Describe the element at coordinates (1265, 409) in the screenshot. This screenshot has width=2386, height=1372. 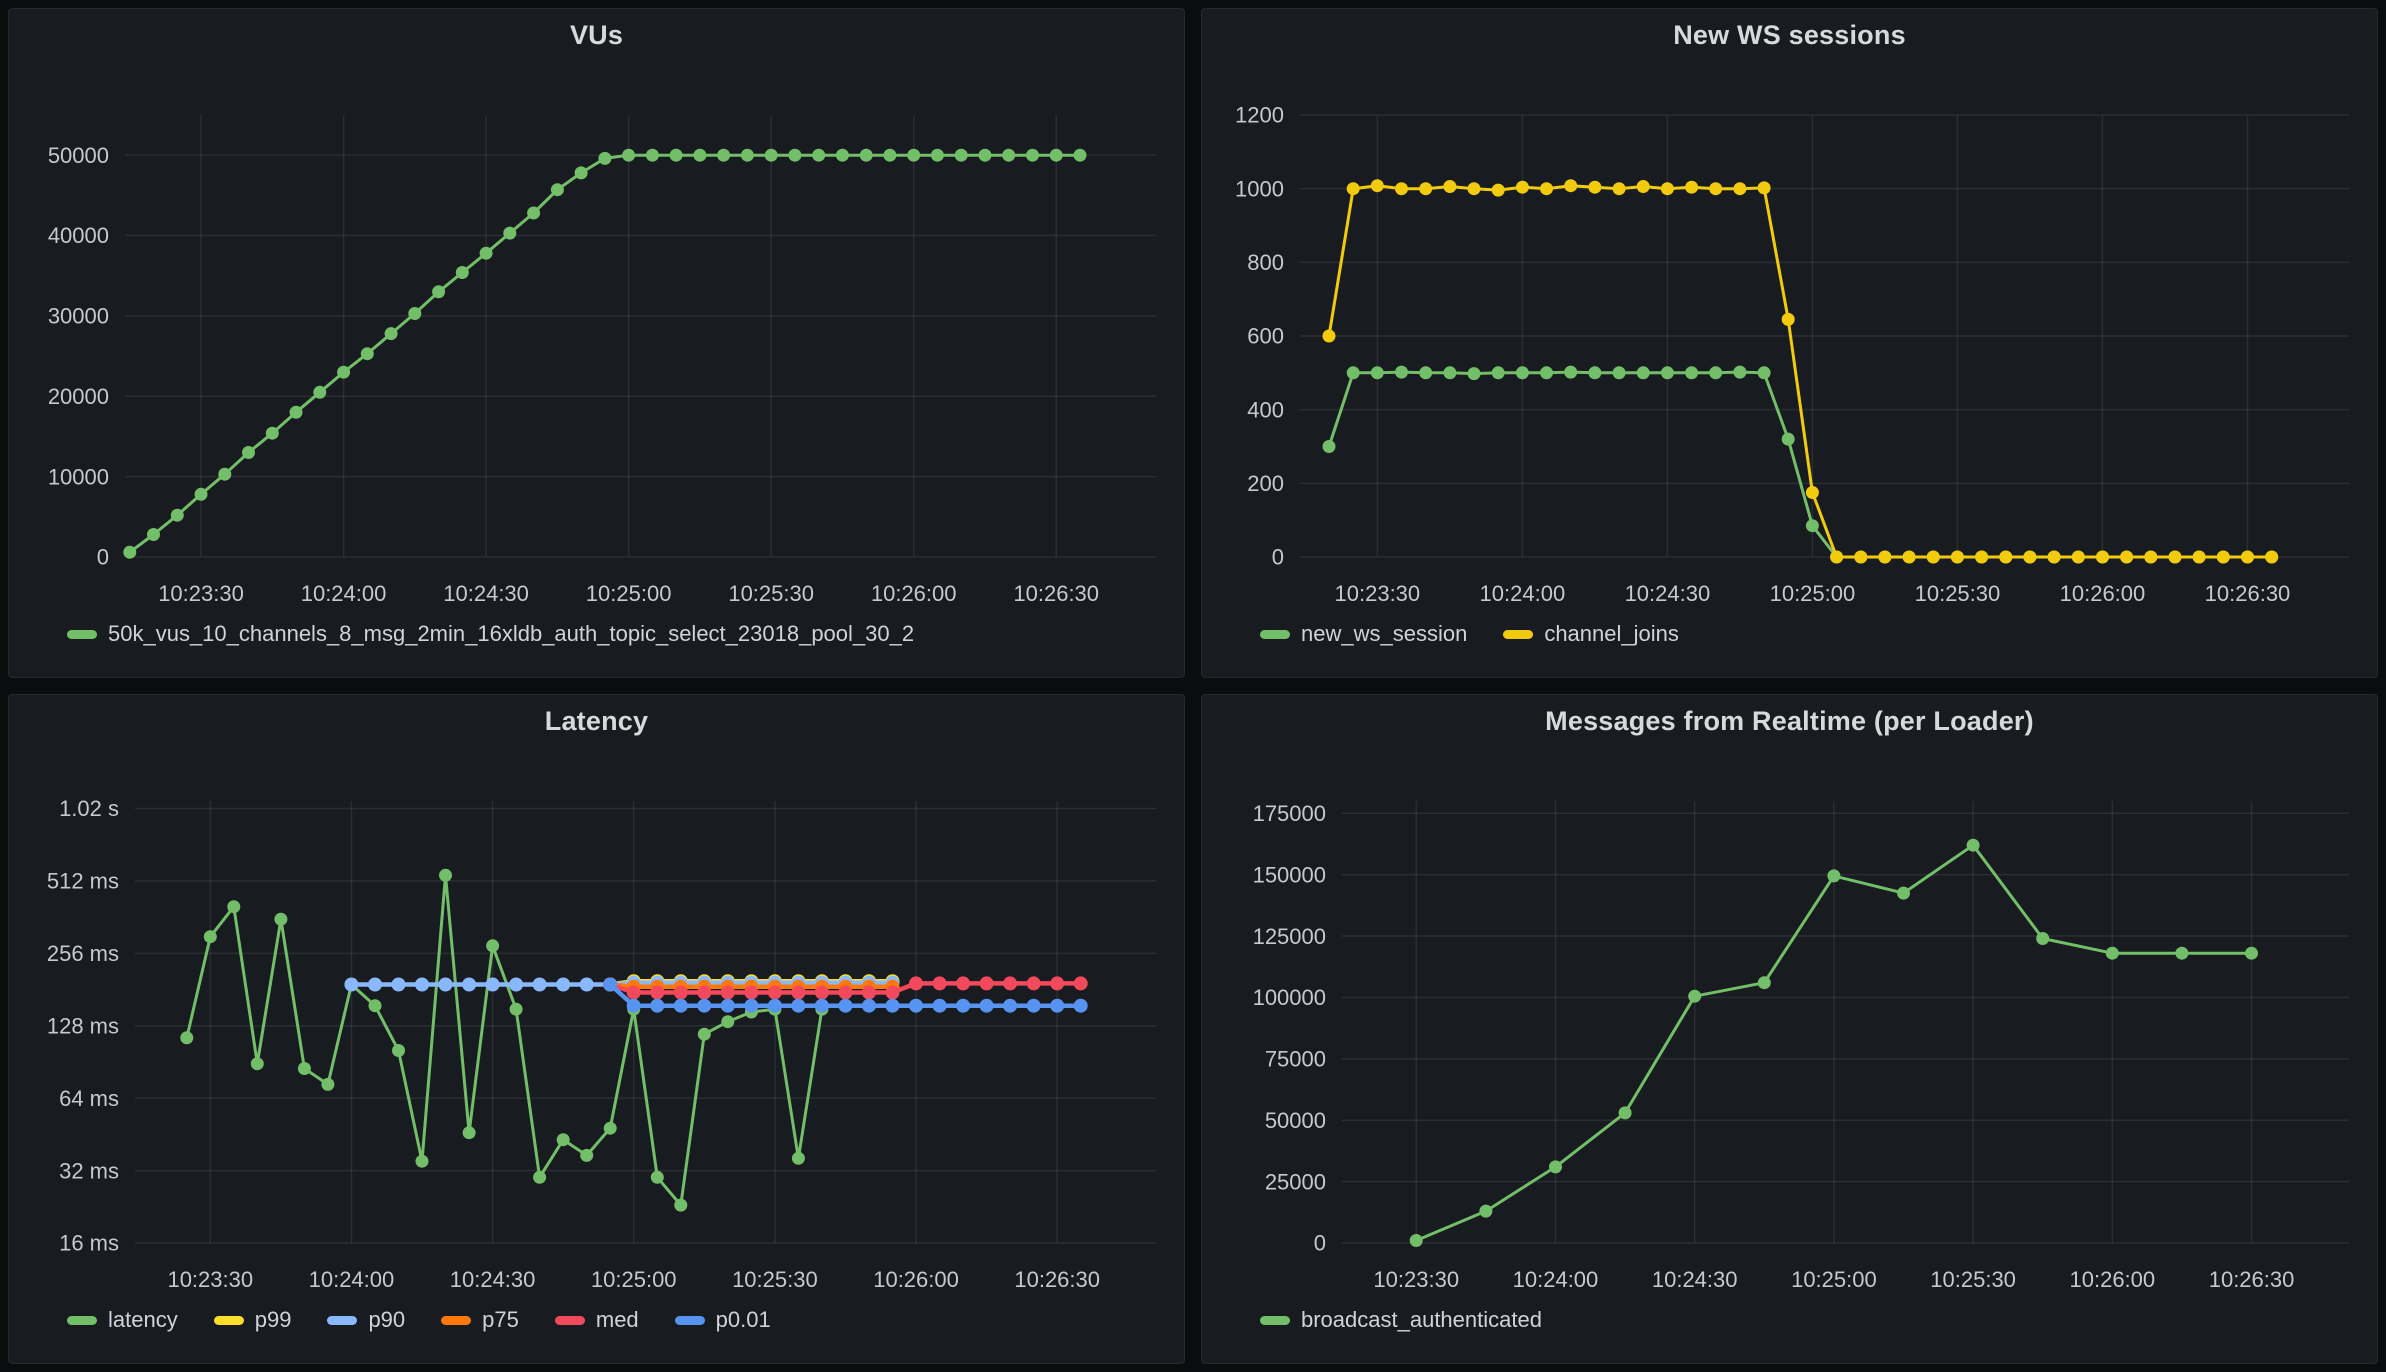
I see `y-tick-label: 400` at that location.